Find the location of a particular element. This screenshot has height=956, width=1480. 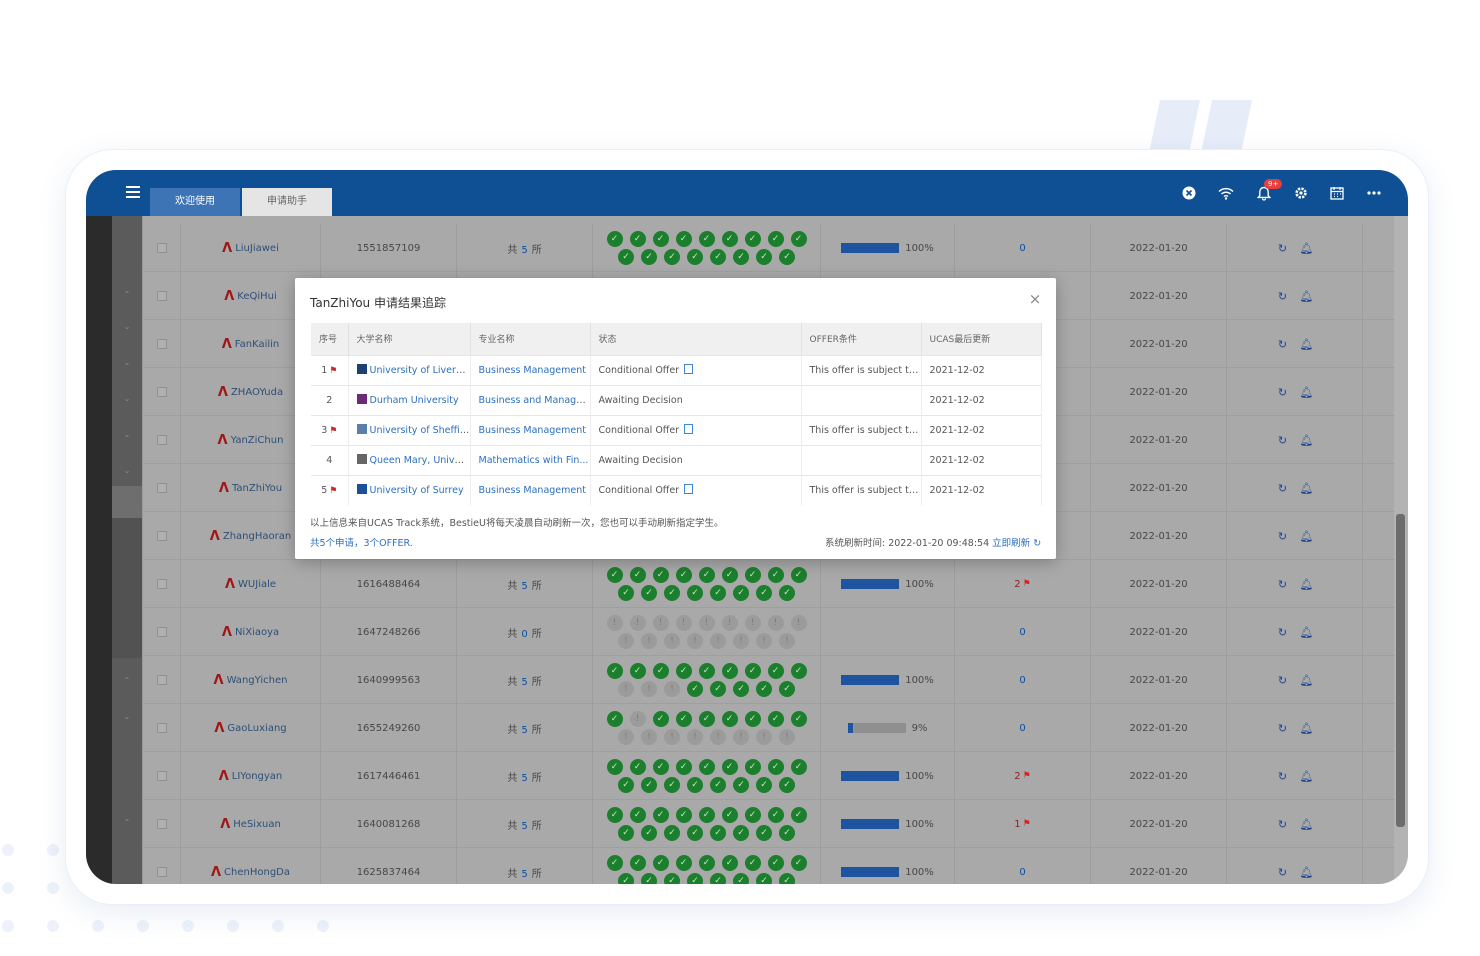

calendar-icon is located at coordinates (1337, 193).